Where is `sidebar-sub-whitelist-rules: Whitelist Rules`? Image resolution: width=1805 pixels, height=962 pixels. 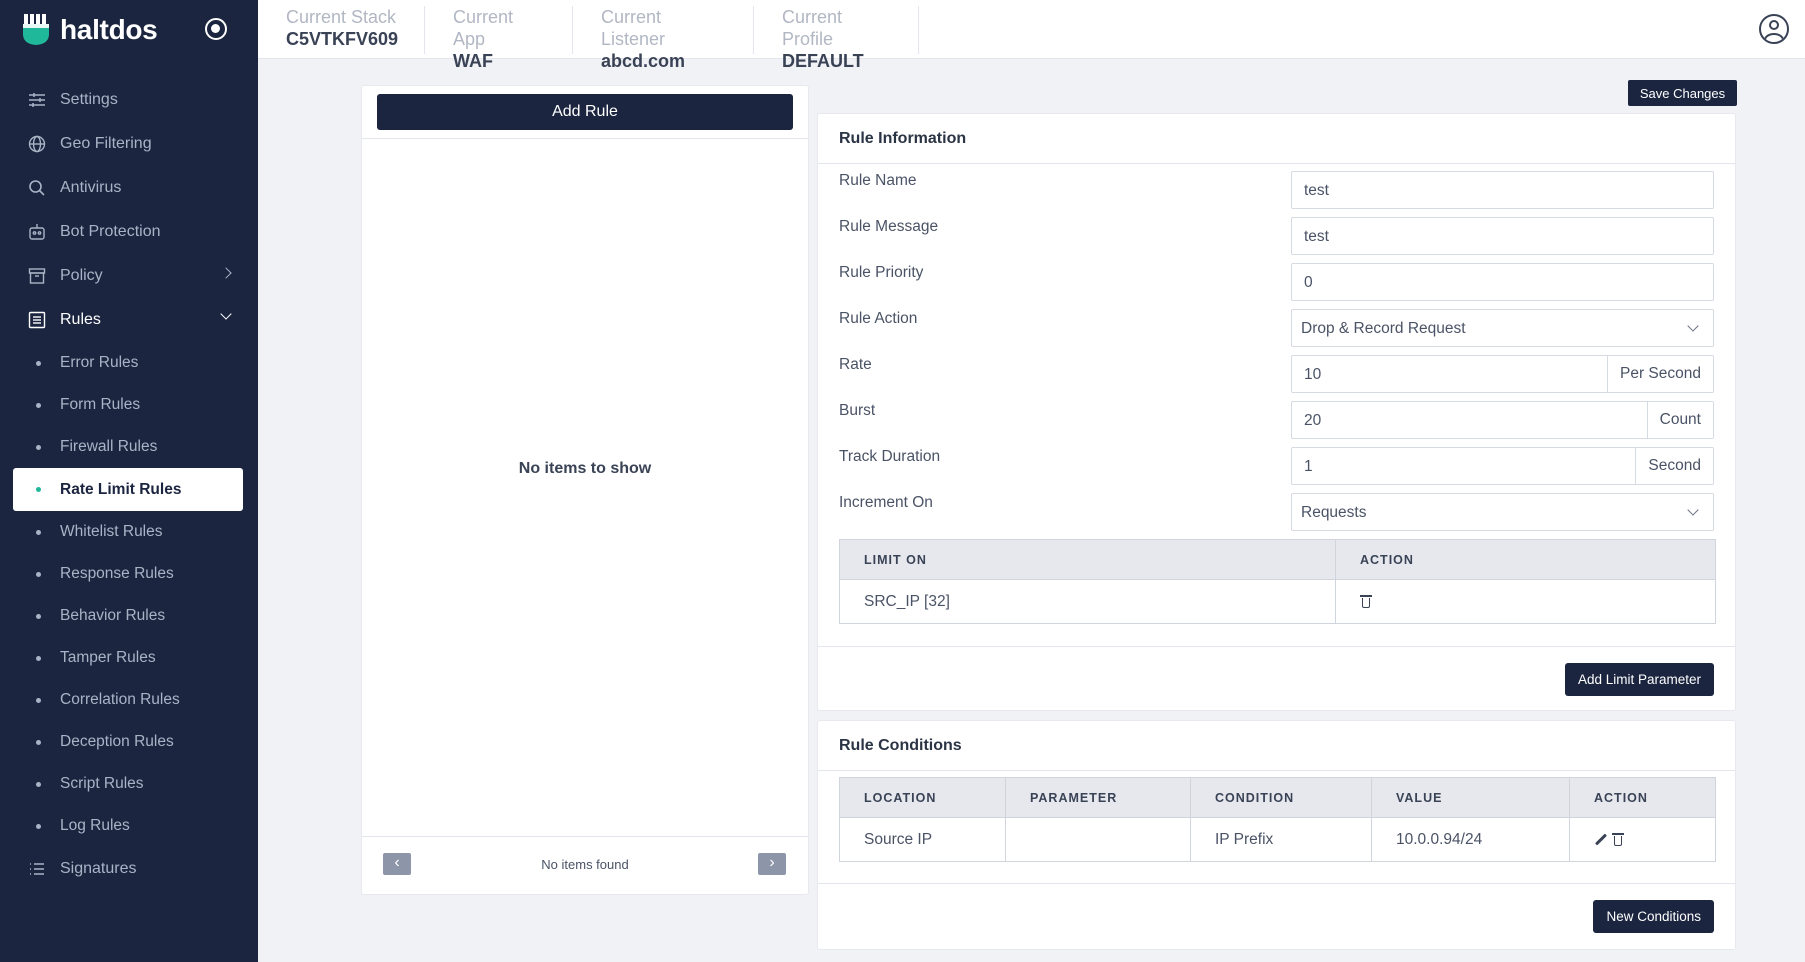
sidebar-sub-whitelist-rules: Whitelist Rules is located at coordinates (129, 532).